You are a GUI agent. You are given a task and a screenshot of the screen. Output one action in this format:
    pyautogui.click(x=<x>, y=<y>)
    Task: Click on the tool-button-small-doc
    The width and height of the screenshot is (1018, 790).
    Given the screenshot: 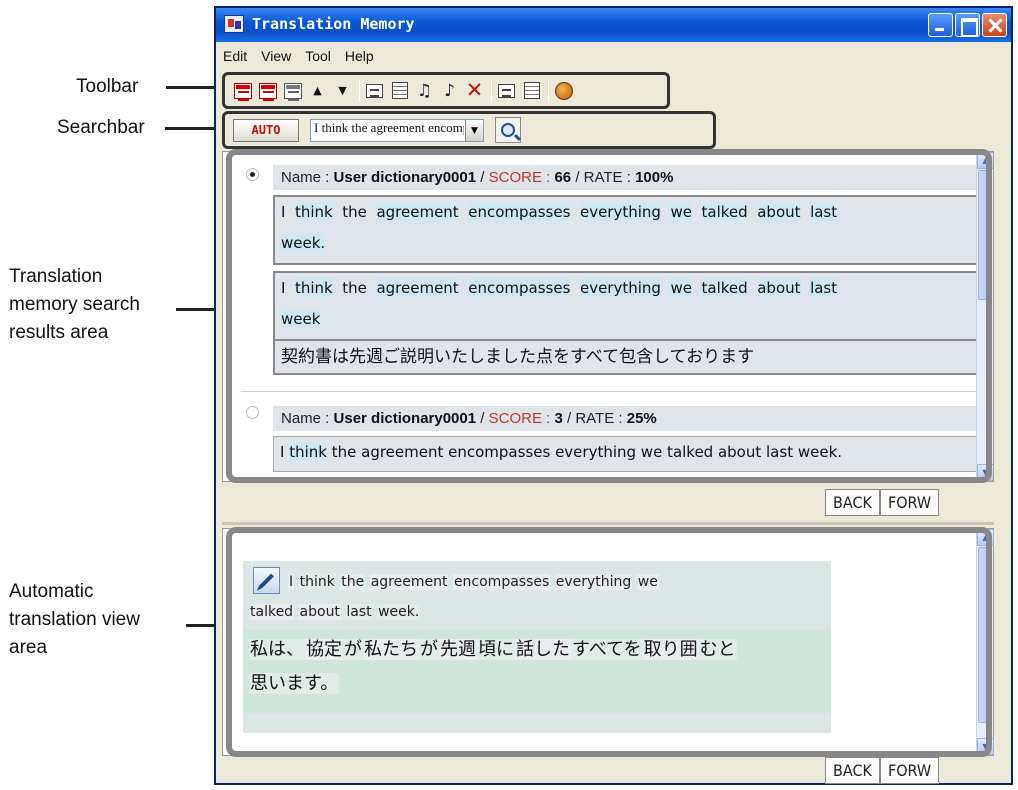 What is the action you would take?
    pyautogui.click(x=506, y=90)
    